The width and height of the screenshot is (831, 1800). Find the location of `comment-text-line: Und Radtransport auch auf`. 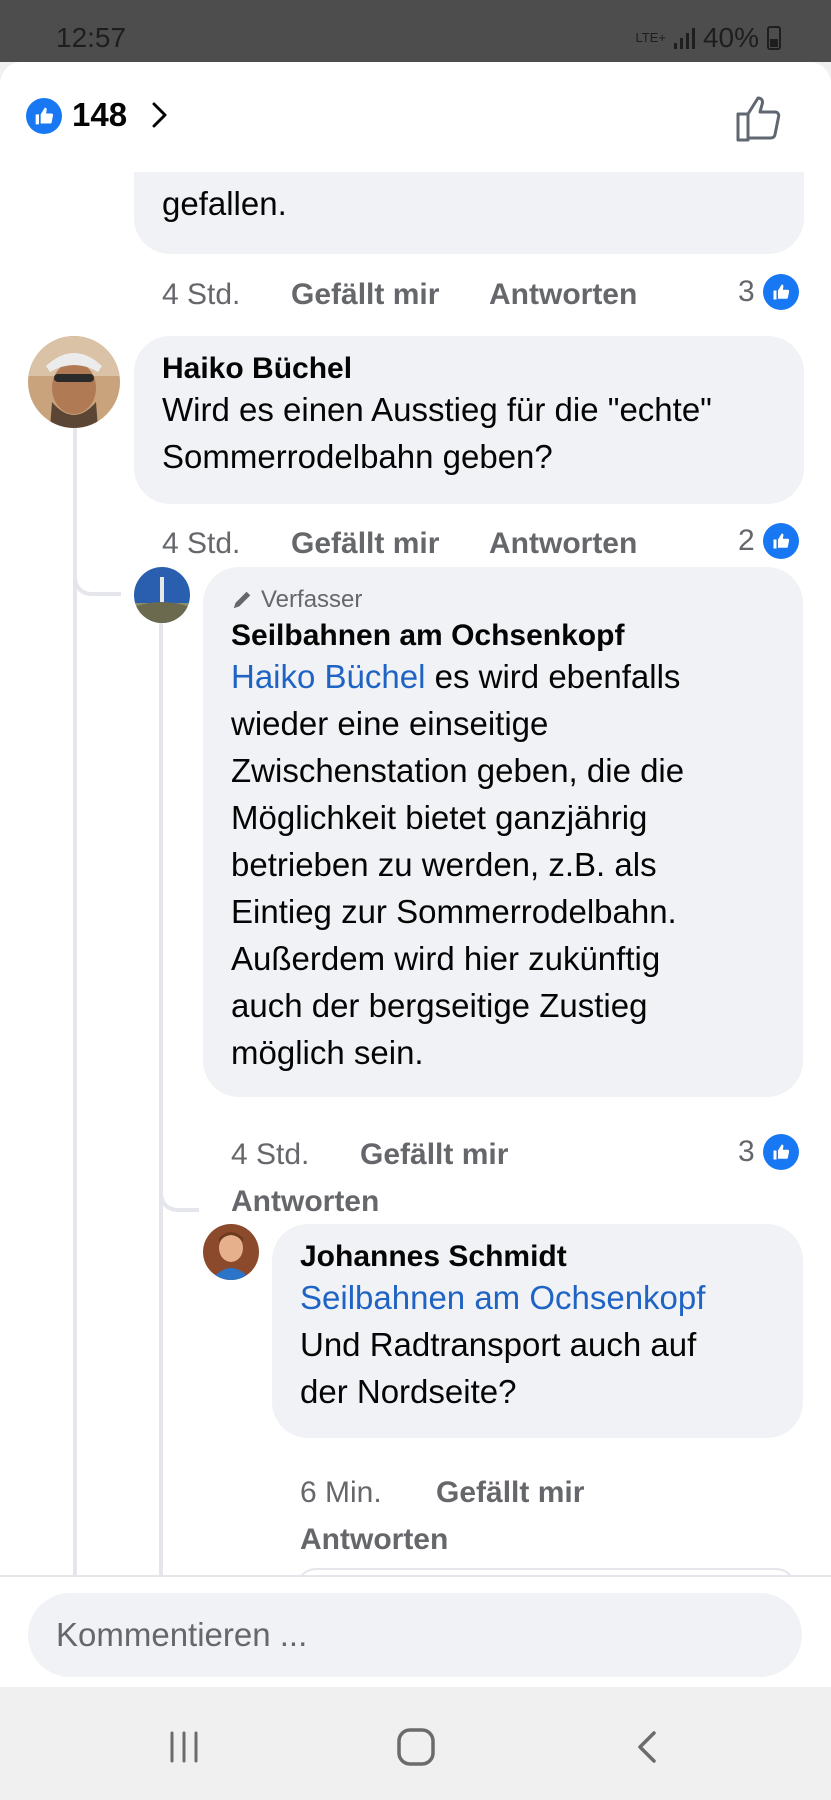

comment-text-line: Und Radtransport auch auf is located at coordinates (498, 1344).